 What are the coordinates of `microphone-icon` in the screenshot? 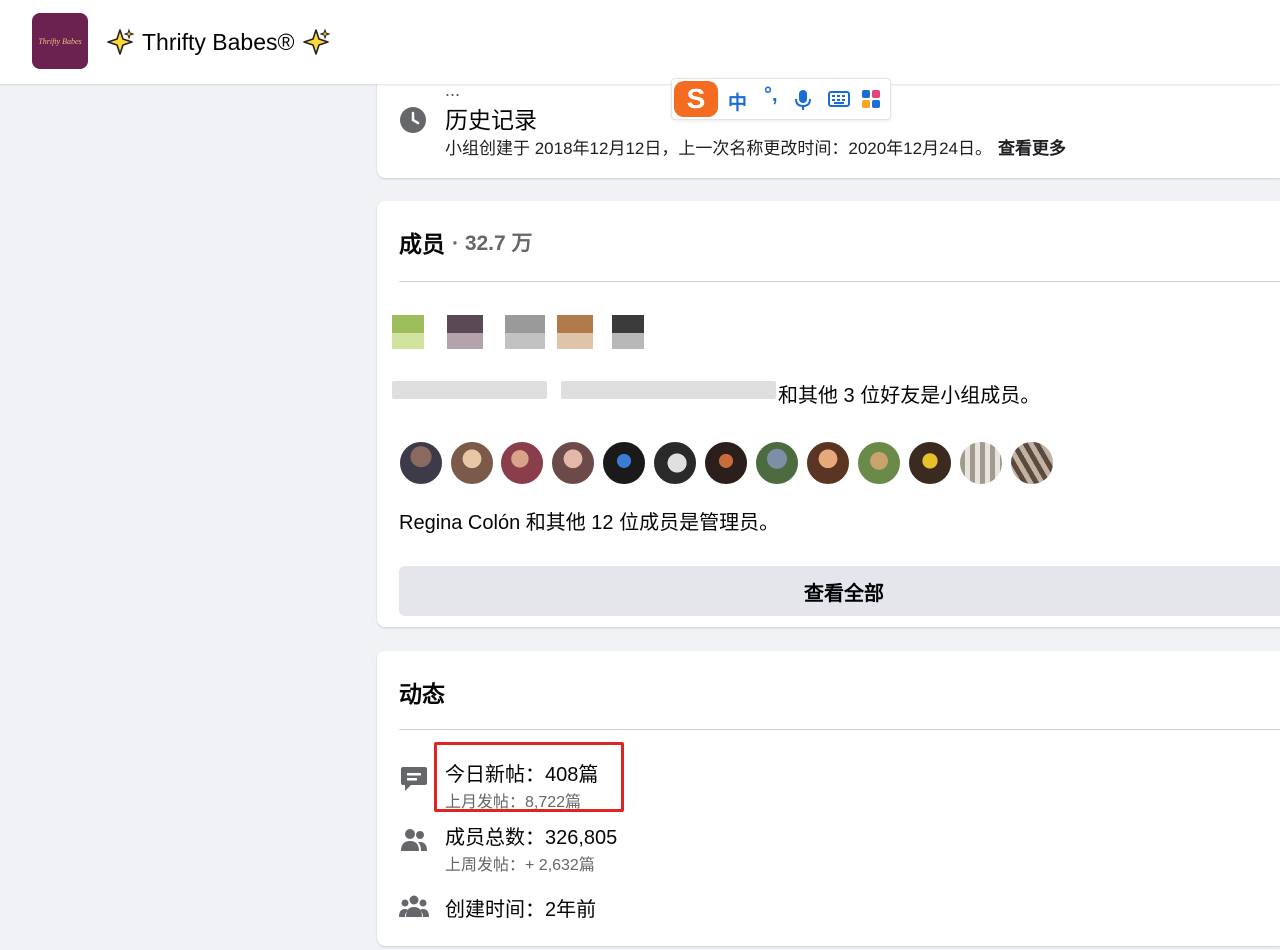 It's located at (803, 100).